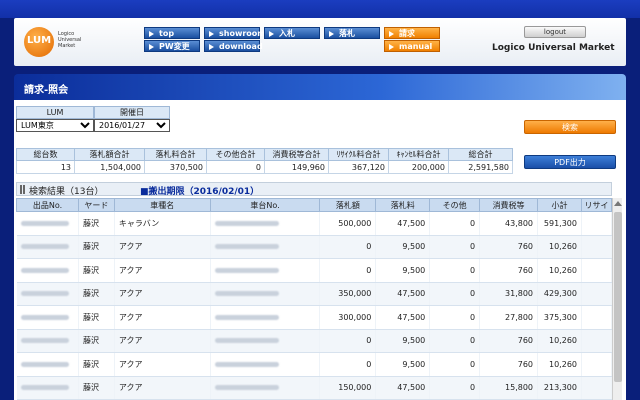  What do you see at coordinates (509, 223) in the screenshot?
I see `table-cell-tax: 43,800` at bounding box center [509, 223].